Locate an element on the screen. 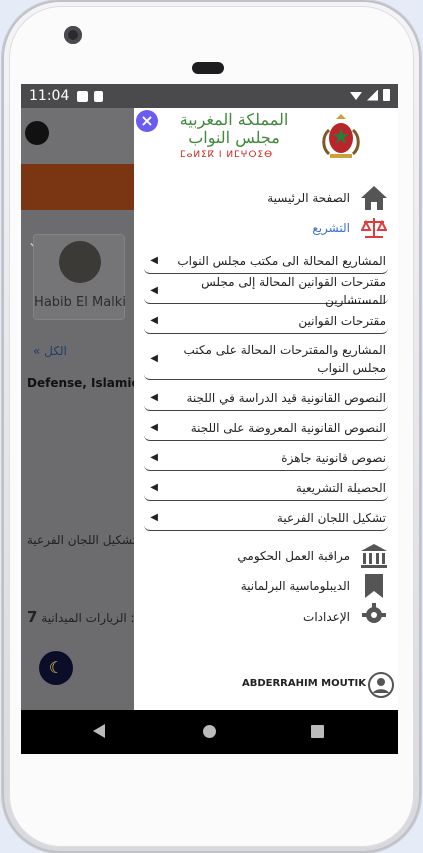  all-link-label: الكل is located at coordinates (55, 351).